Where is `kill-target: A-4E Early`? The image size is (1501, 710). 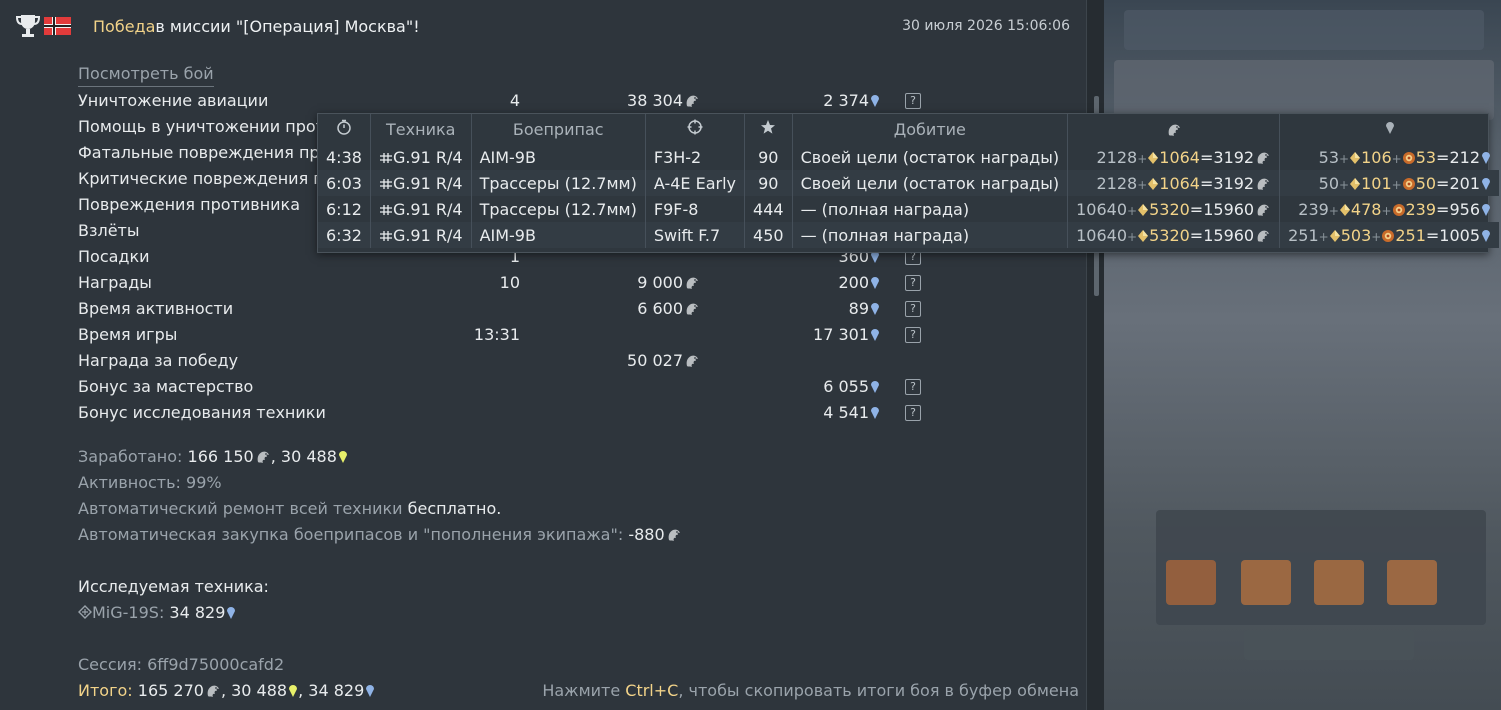
kill-target: A-4E Early is located at coordinates (695, 183).